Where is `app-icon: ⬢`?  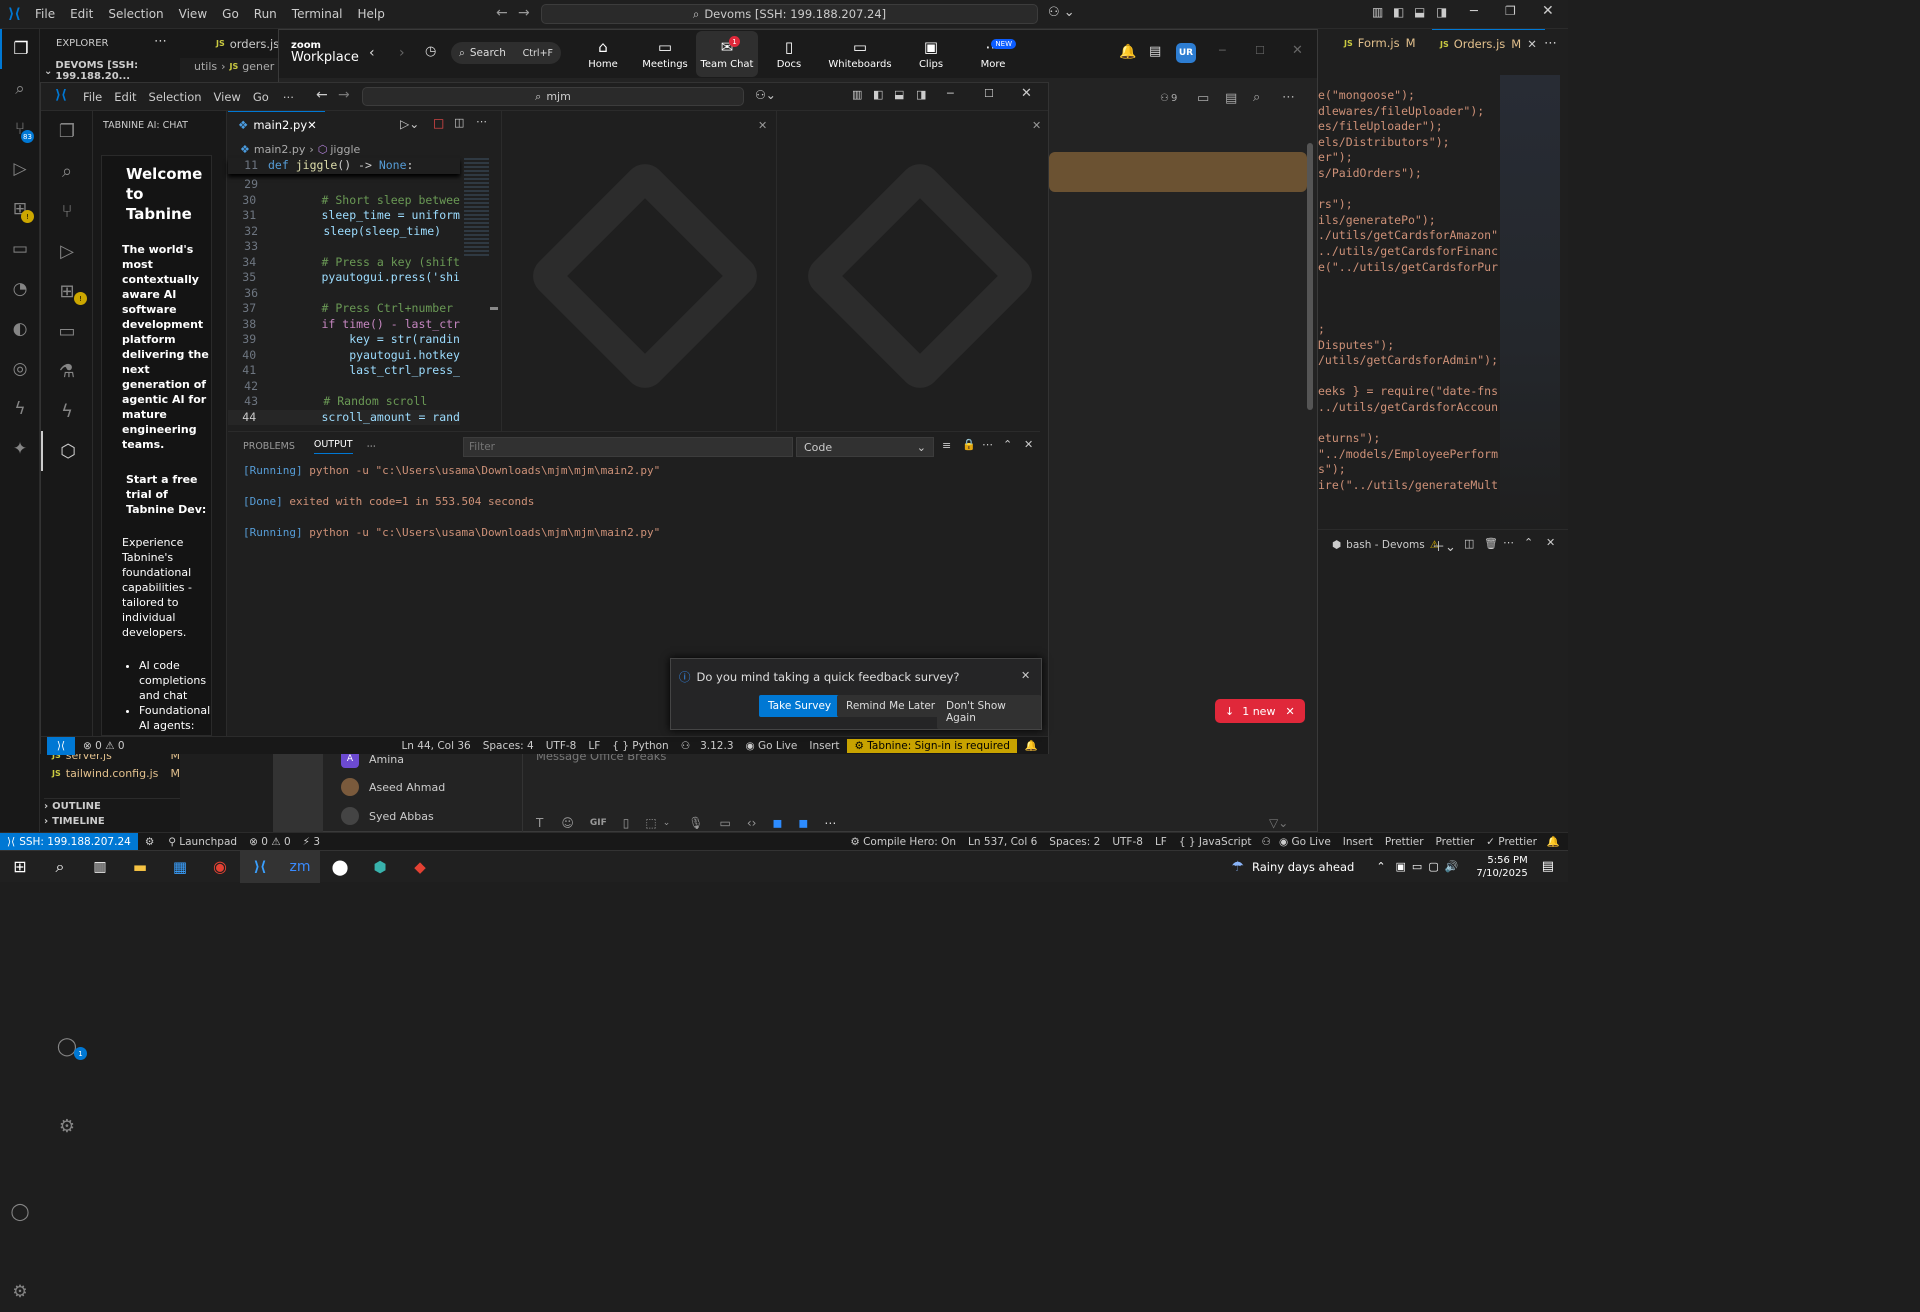 app-icon: ⬢ is located at coordinates (380, 867).